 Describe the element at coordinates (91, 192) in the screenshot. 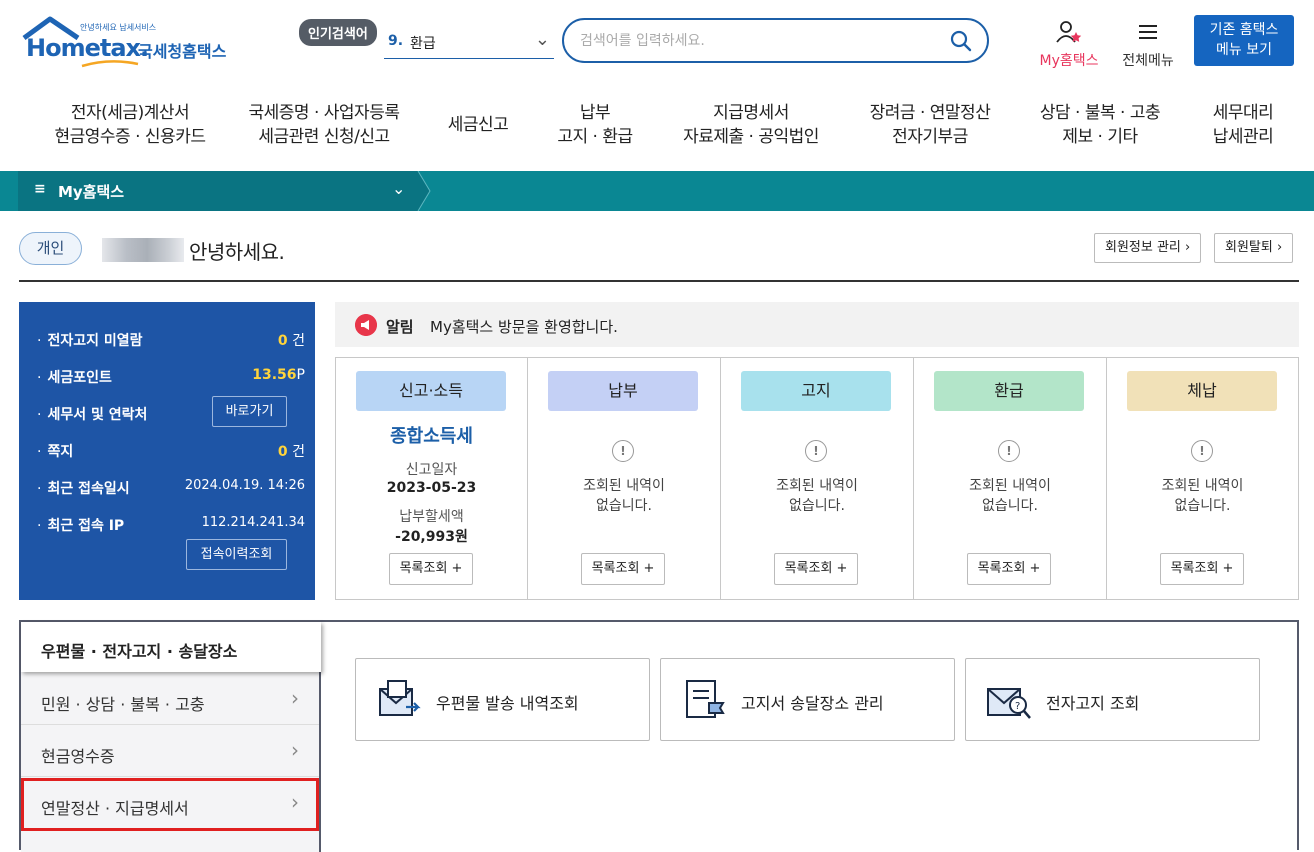

I see `location-title: My홈택스` at that location.